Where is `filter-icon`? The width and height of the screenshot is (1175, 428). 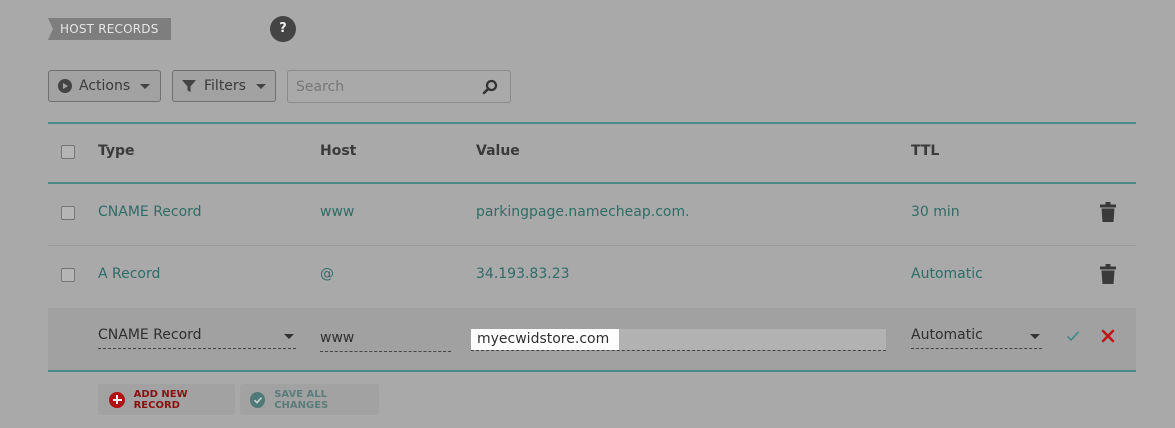
filter-icon is located at coordinates (189, 86).